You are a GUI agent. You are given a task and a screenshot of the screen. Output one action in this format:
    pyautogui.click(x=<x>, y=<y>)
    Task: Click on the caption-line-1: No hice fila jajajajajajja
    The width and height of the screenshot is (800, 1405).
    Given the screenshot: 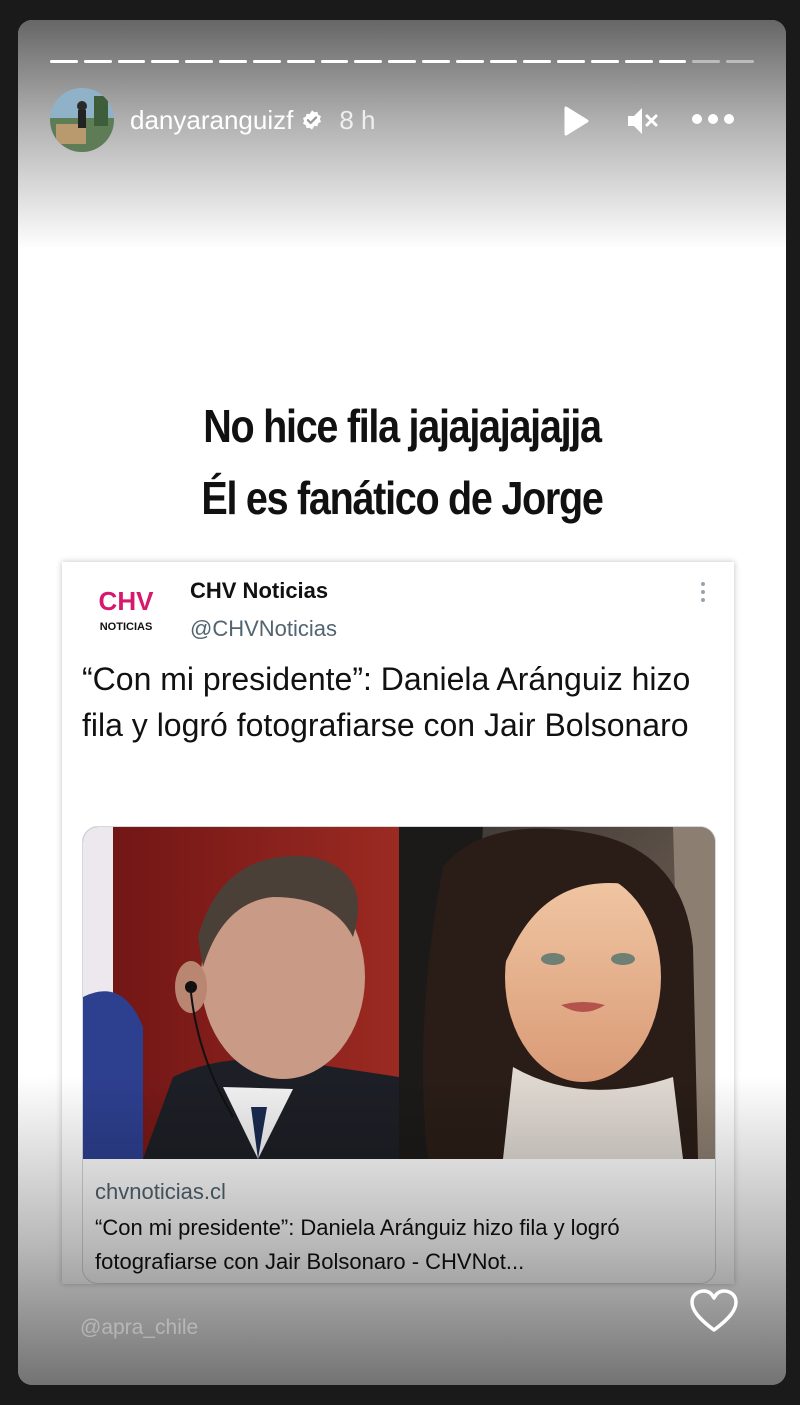 What is the action you would take?
    pyautogui.click(x=402, y=426)
    